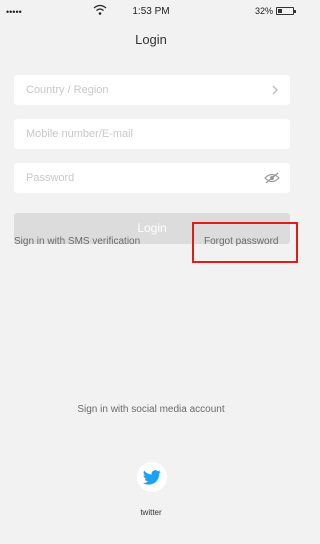  Describe the element at coordinates (151, 11) in the screenshot. I see `status-bar: ••••• 1:53 PM 32%` at that location.